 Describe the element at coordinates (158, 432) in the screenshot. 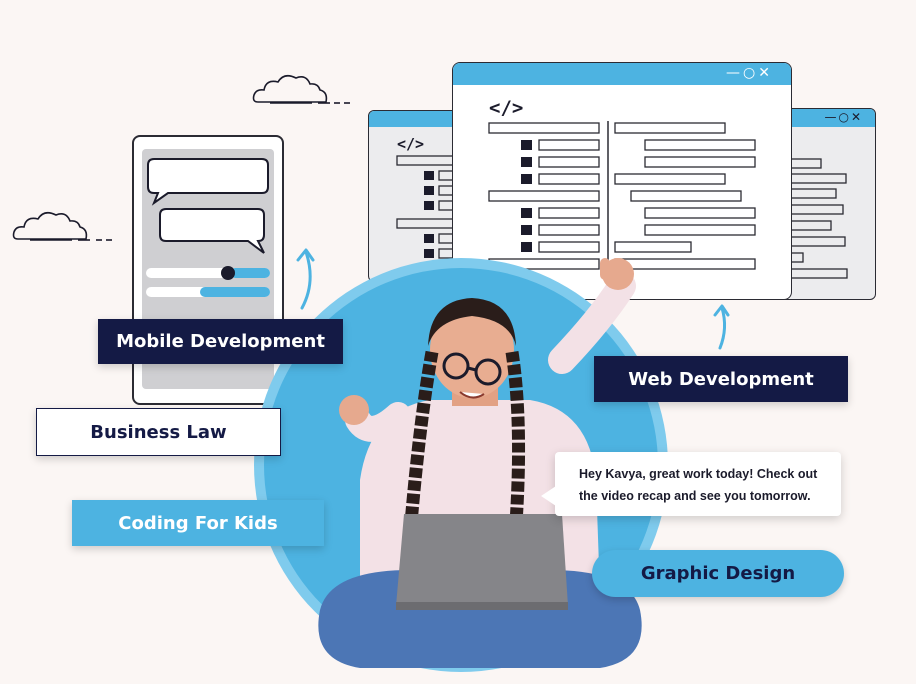

I see `business-law-label: Business Law` at that location.